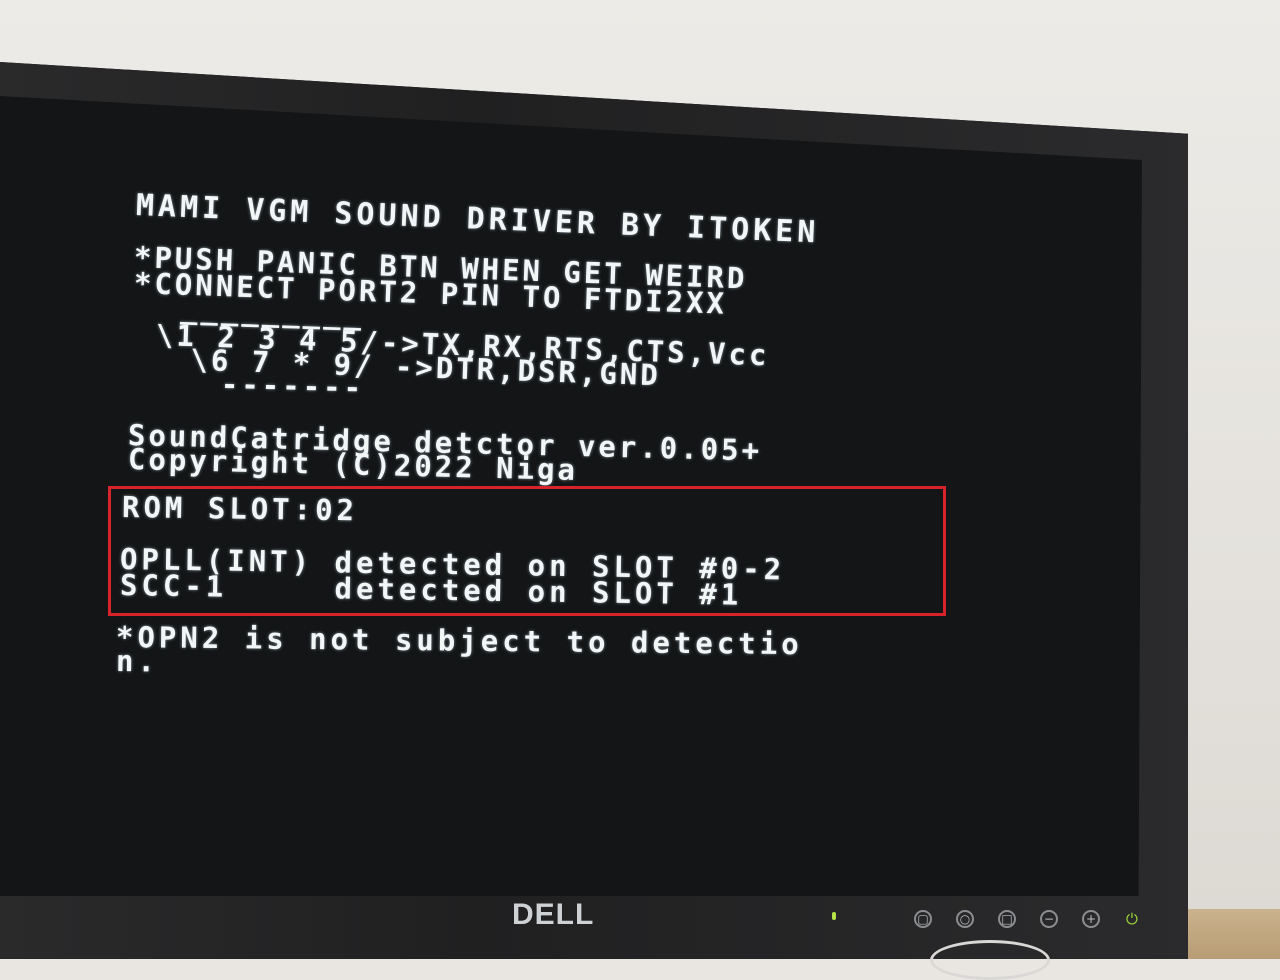 This screenshot has height=980, width=1280. What do you see at coordinates (1133, 919) in the screenshot?
I see `power-icon: ⏻` at bounding box center [1133, 919].